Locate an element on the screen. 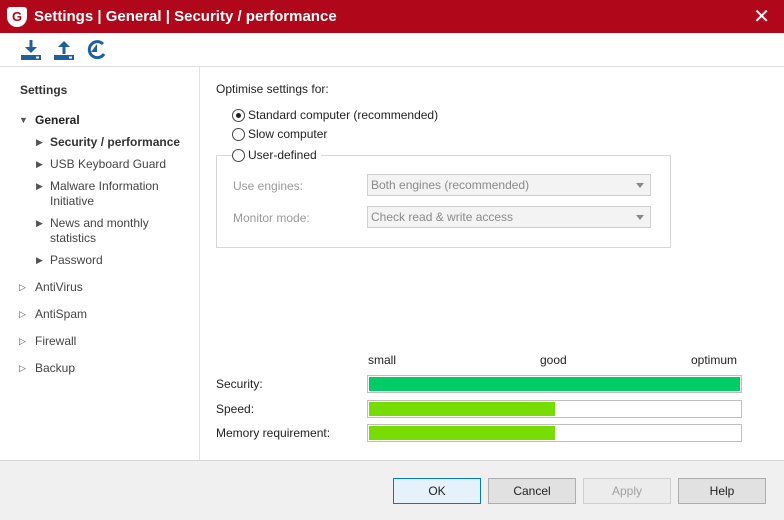 The width and height of the screenshot is (784, 520). sidebar-item-label: Security / performance is located at coordinates (115, 142).